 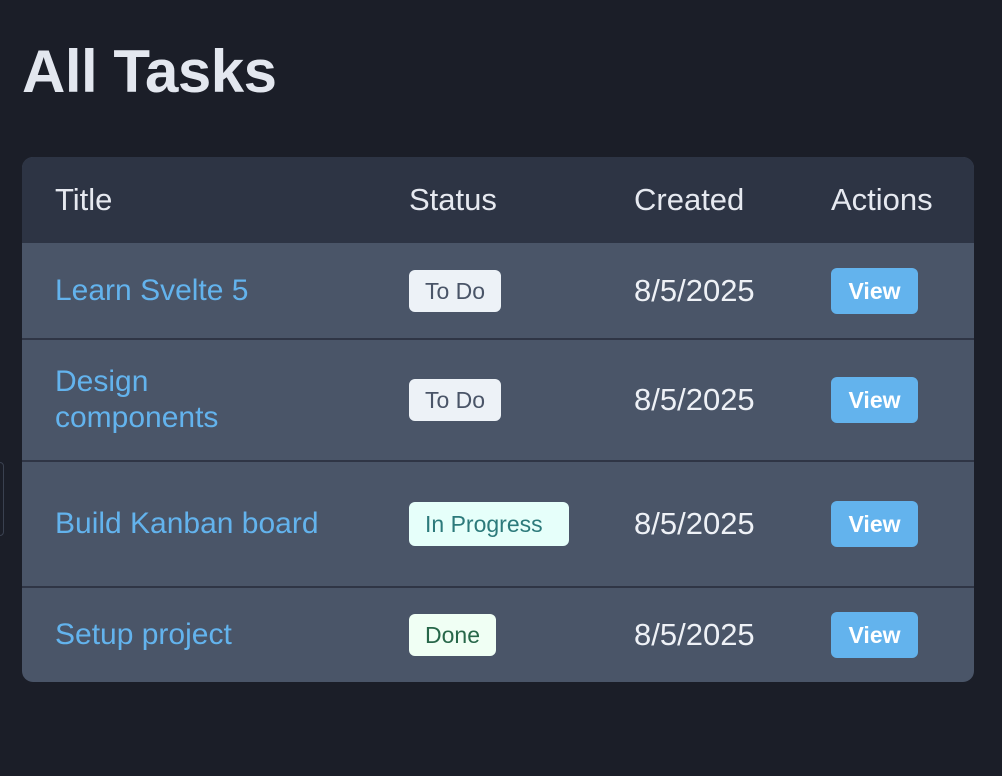 I want to click on table-row: Setup project Done 8/5/2025 View, so click(x=498, y=634).